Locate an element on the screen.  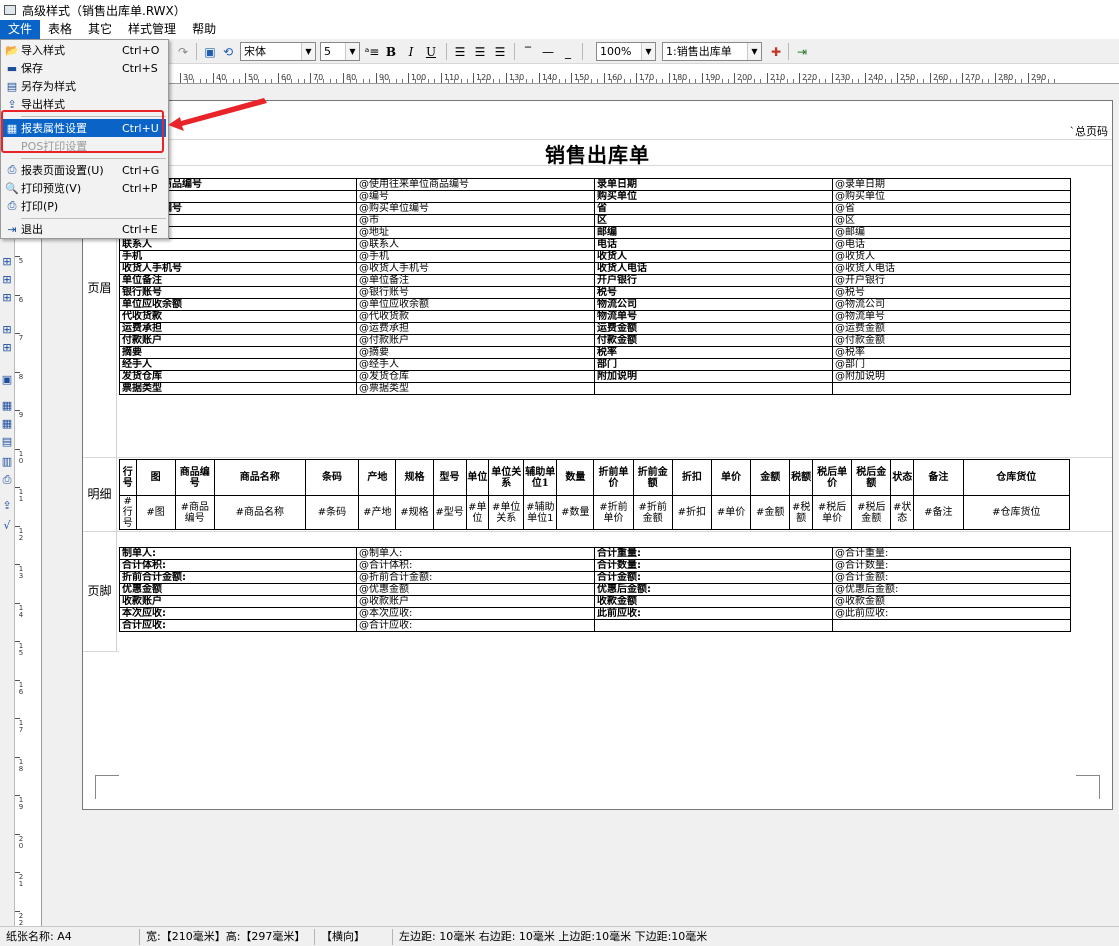
detail-header-cell: 单位关系 is located at coordinates (506, 477).